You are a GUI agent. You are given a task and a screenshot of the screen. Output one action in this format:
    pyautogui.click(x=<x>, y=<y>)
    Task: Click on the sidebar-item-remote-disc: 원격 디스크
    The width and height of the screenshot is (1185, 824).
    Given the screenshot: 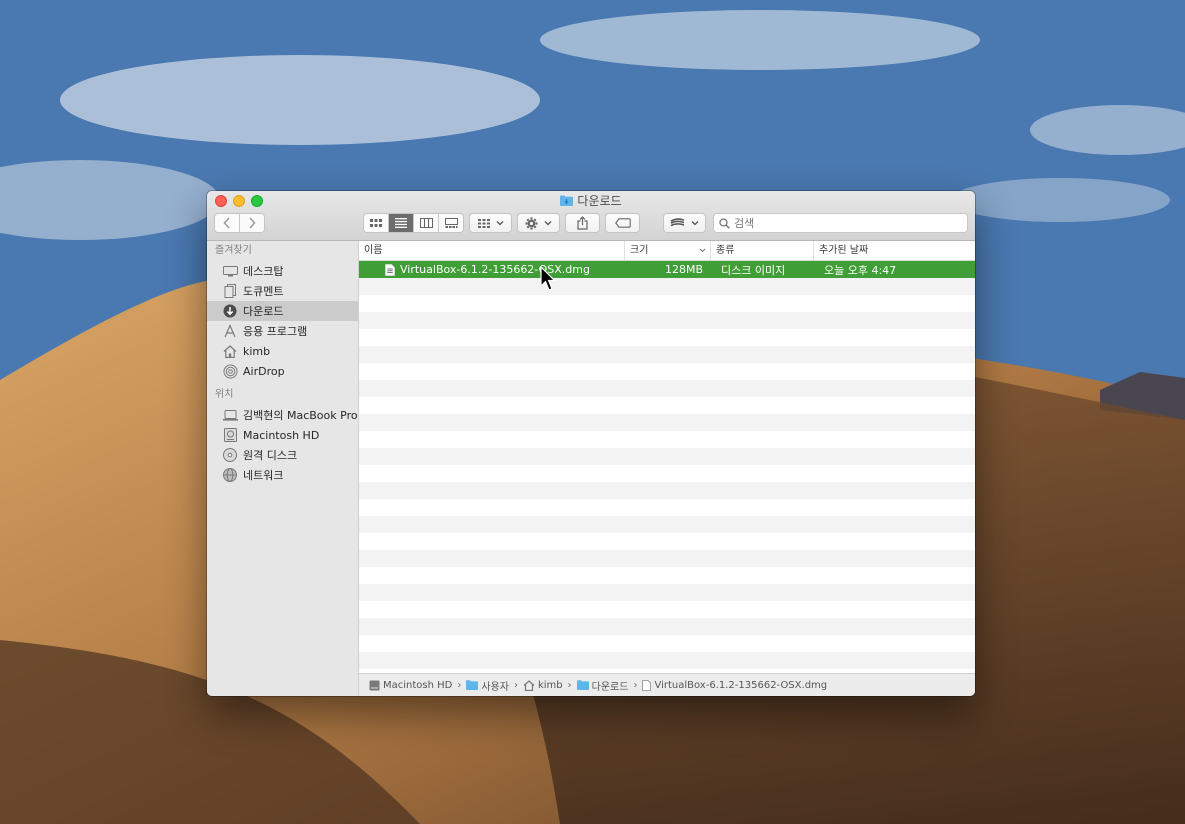 What is the action you would take?
    pyautogui.click(x=282, y=455)
    